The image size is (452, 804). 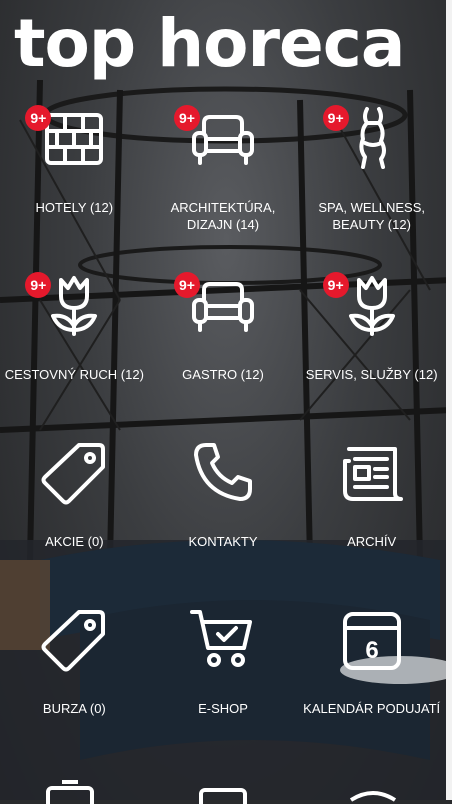 I want to click on tile-akcie: AKCIE (0), so click(x=74, y=512).